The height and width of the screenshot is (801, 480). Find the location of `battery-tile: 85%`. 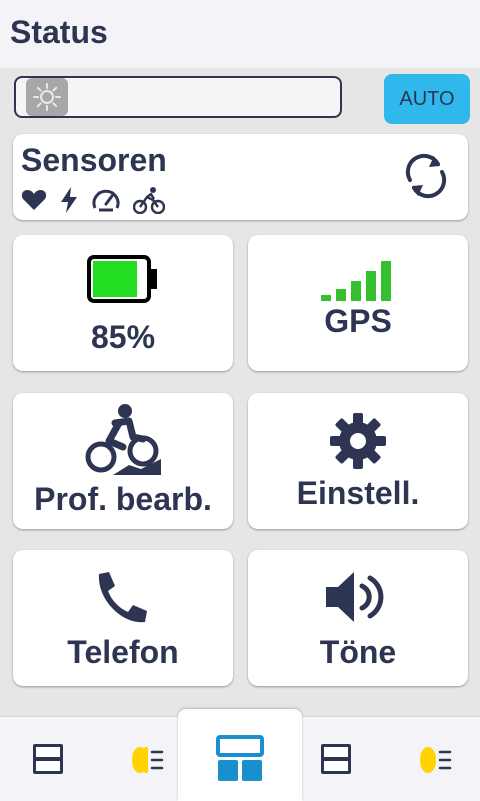

battery-tile: 85% is located at coordinates (123, 303).